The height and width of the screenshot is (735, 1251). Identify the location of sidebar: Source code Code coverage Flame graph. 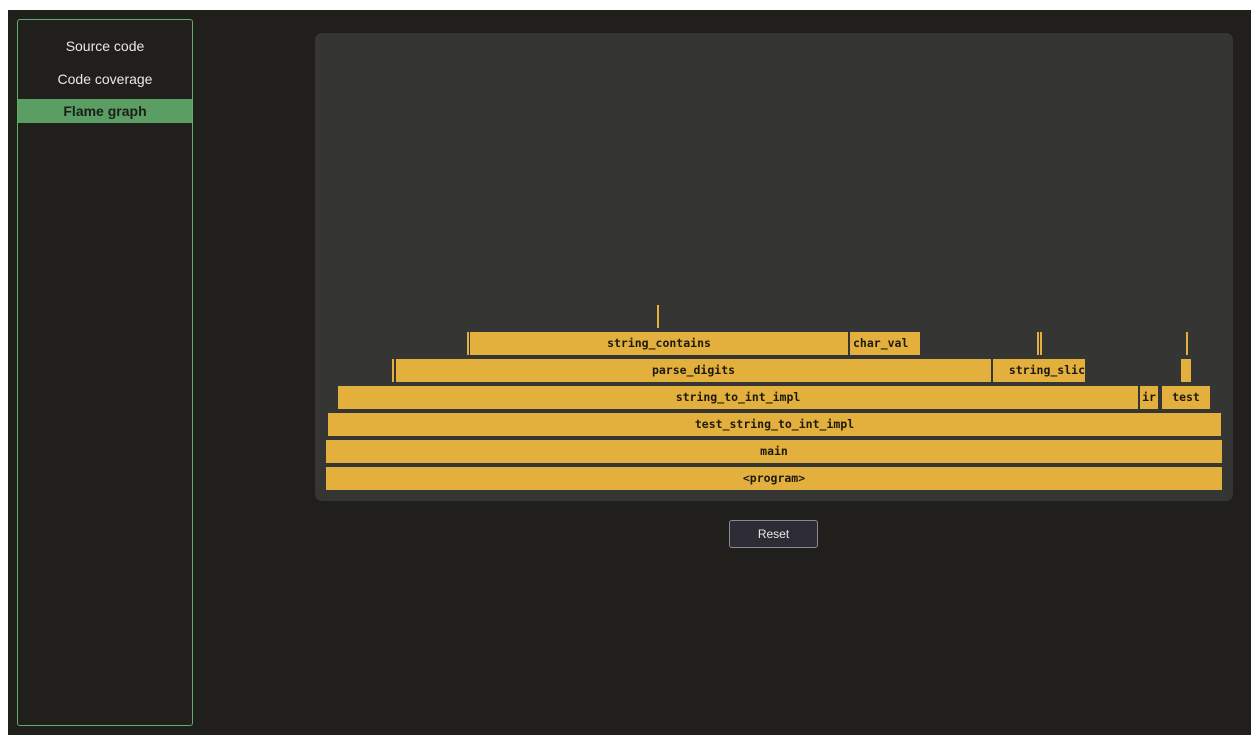
(105, 372).